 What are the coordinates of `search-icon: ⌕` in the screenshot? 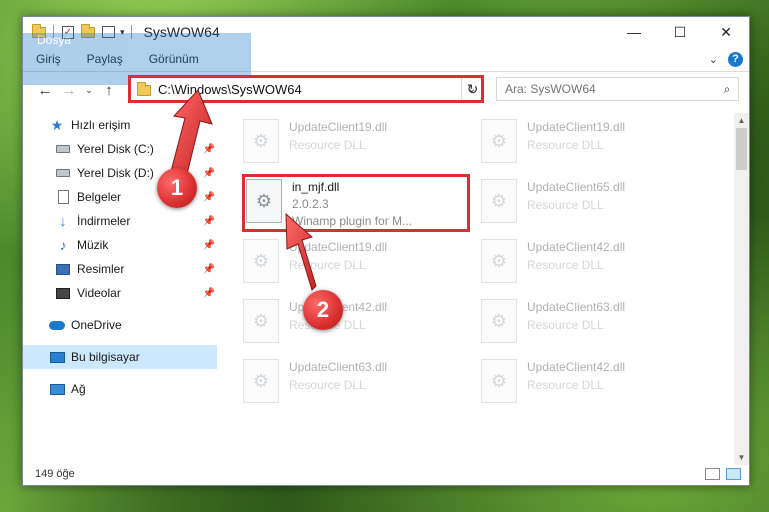 It's located at (727, 89).